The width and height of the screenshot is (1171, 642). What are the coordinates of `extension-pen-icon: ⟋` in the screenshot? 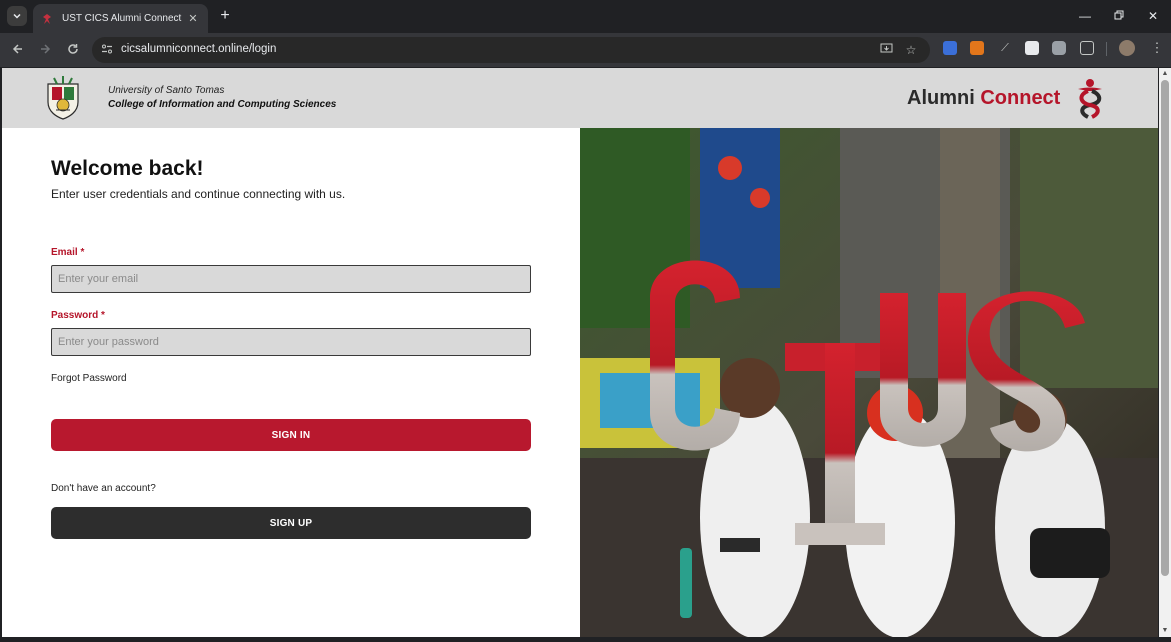 It's located at (1005, 48).